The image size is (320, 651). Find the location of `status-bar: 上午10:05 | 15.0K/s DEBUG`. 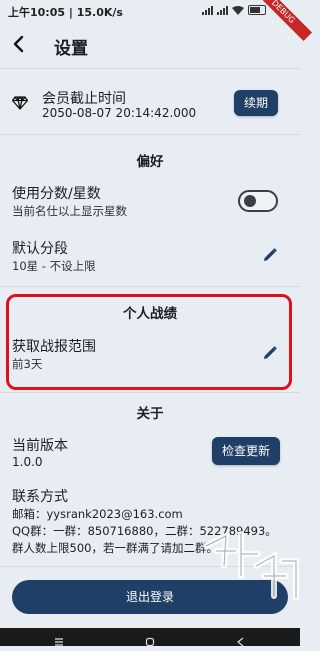

status-bar: 上午10:05 | 15.0K/s DEBUG is located at coordinates (156, 20).